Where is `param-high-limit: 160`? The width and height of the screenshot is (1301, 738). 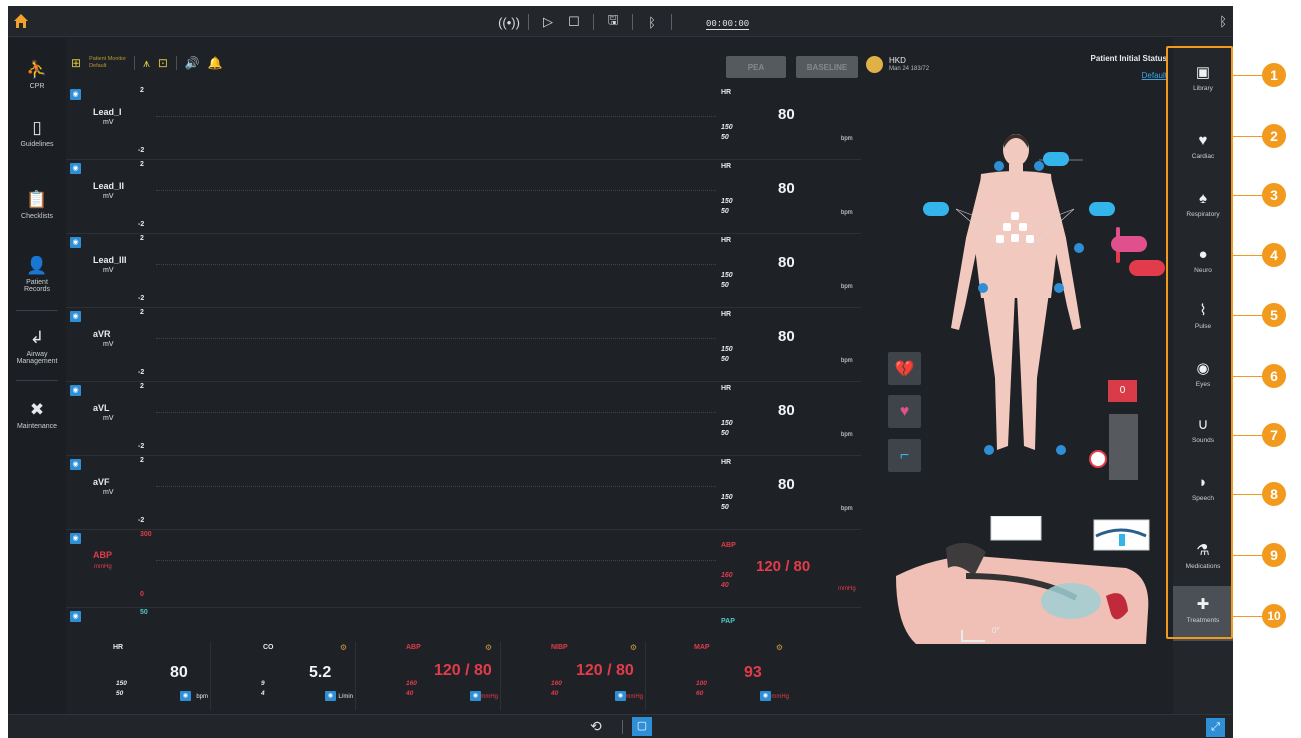 param-high-limit: 160 is located at coordinates (727, 575).